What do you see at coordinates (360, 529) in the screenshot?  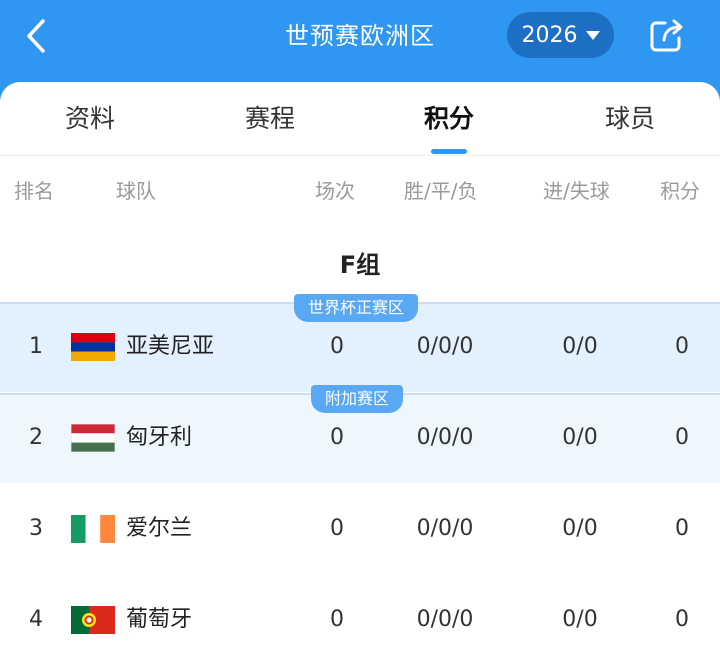 I see `table-row: 3 爱尔兰 0 0/0/0 0/0 0` at bounding box center [360, 529].